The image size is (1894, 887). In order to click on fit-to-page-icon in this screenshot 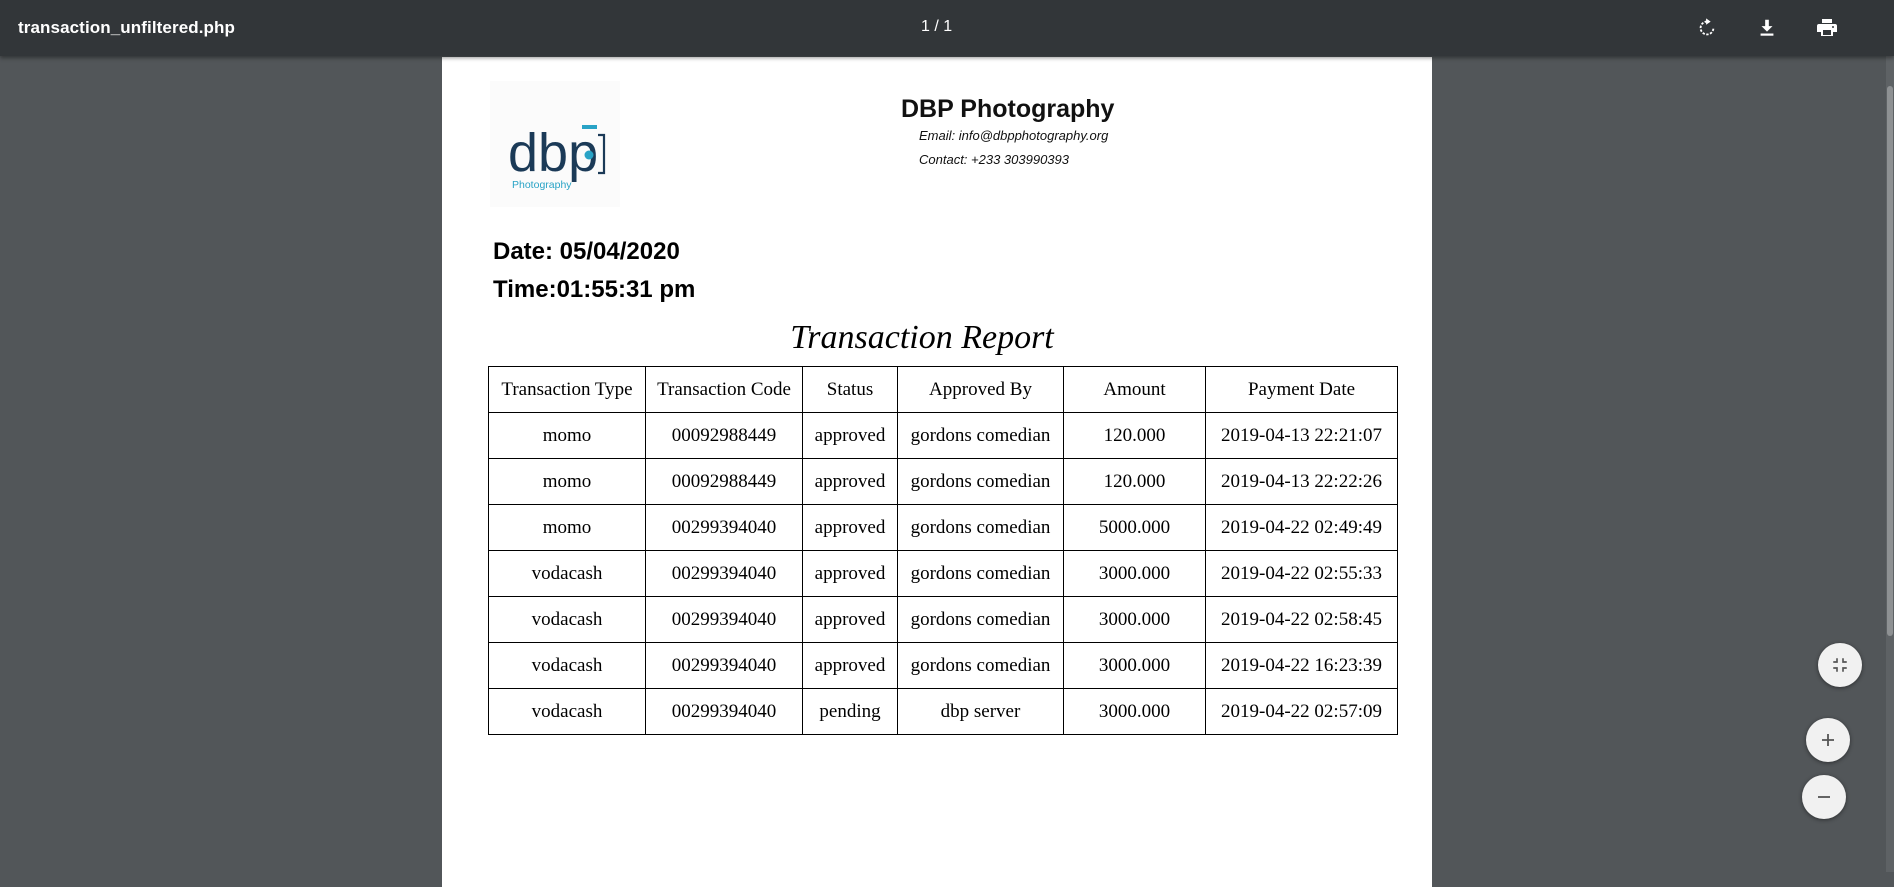, I will do `click(1840, 665)`.